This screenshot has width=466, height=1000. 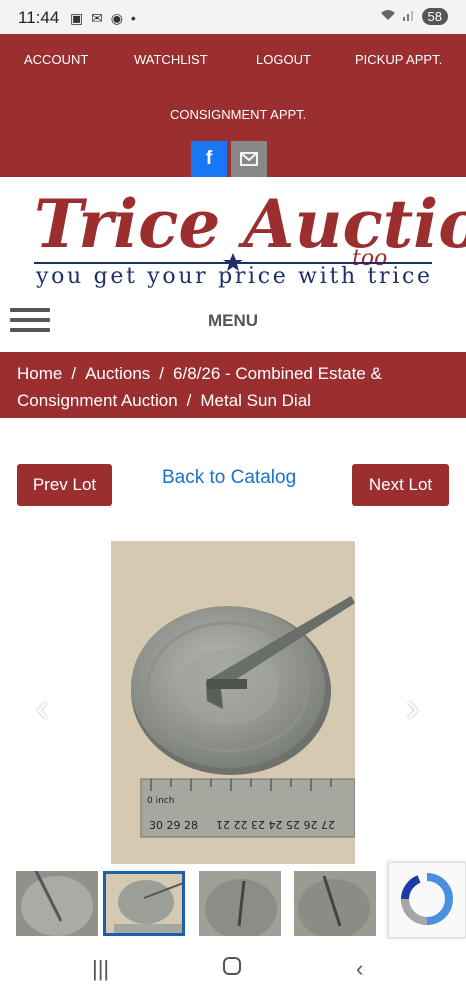 What do you see at coordinates (209, 159) in the screenshot?
I see `facebook-icon: f` at bounding box center [209, 159].